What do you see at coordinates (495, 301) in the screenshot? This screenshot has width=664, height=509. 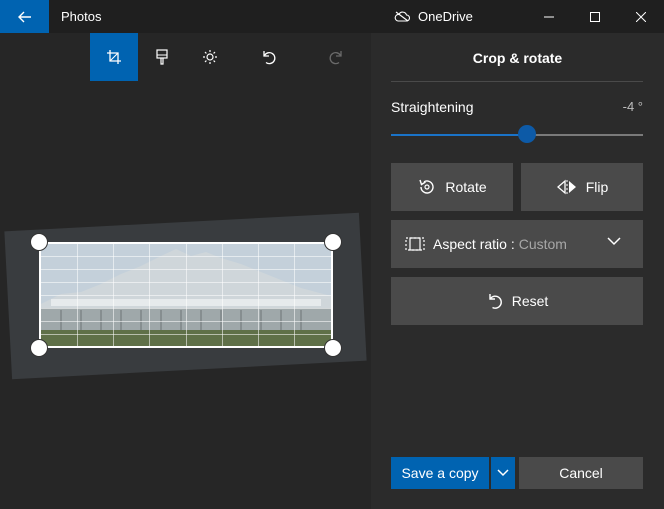 I see `reset-icon` at bounding box center [495, 301].